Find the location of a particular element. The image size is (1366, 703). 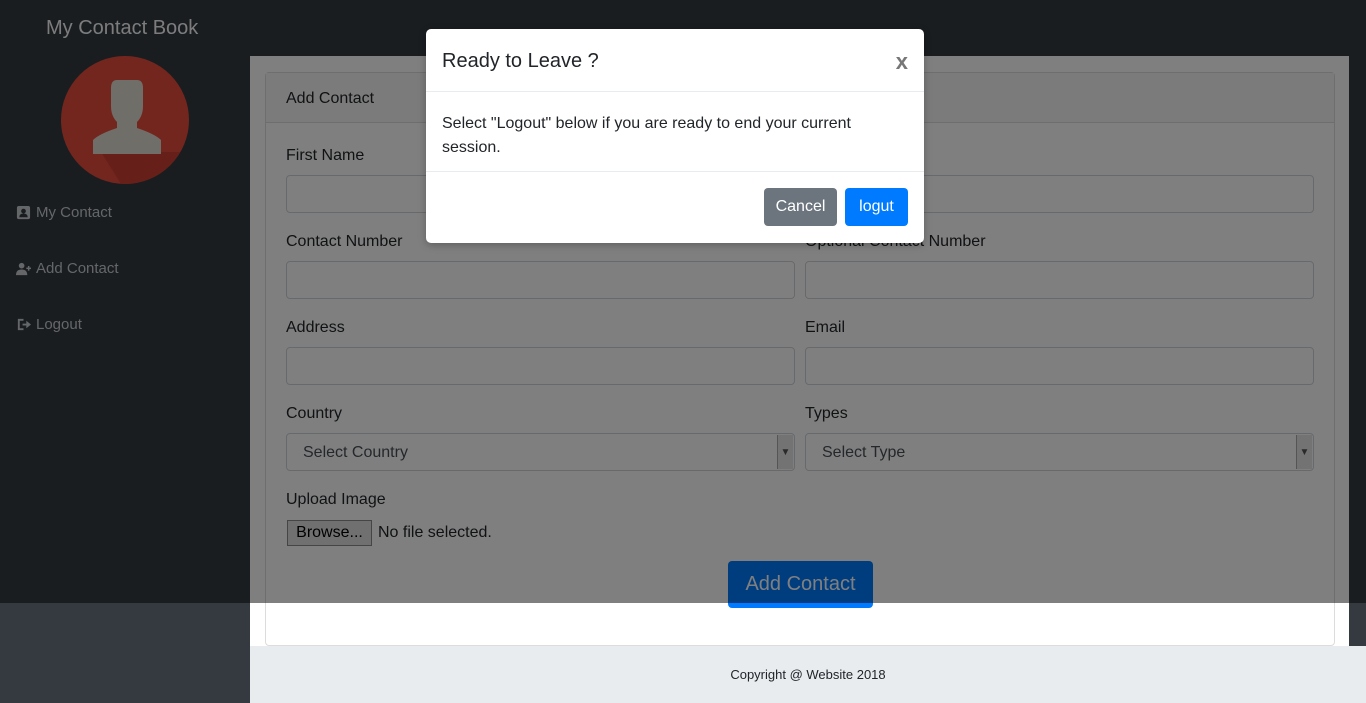

modal-title: Ready to Leave ? is located at coordinates (520, 61).